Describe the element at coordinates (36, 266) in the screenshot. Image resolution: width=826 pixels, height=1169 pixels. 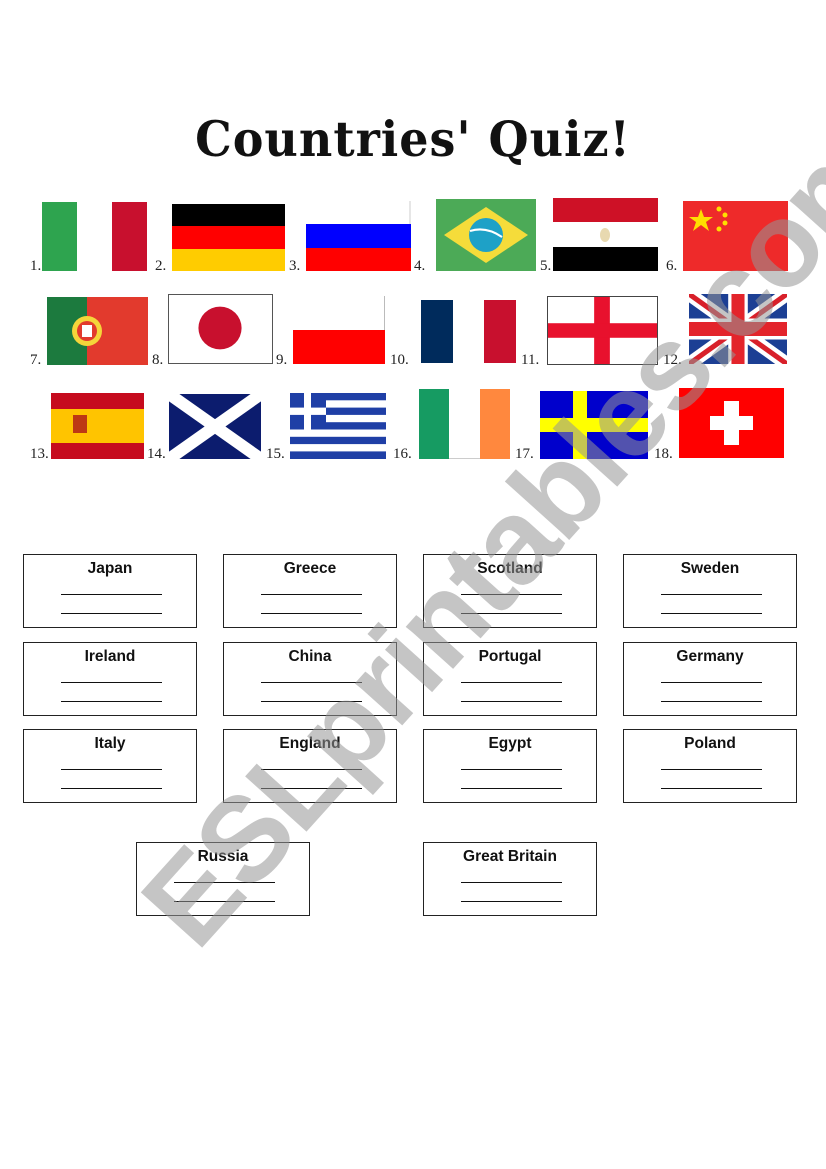
I see `flag-number: 1.` at that location.